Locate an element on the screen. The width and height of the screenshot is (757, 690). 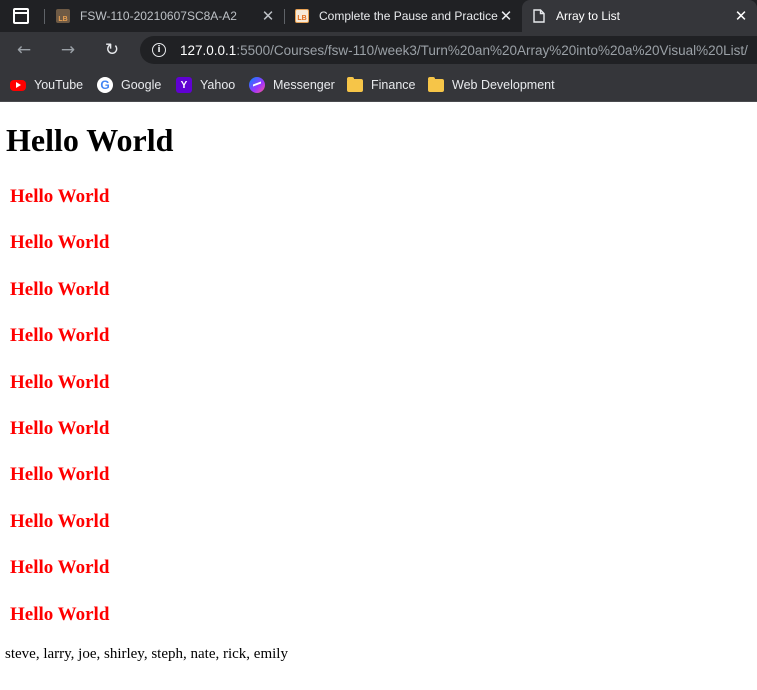
bookmark-yahoo: Y Yahoo is located at coordinates (205, 85).